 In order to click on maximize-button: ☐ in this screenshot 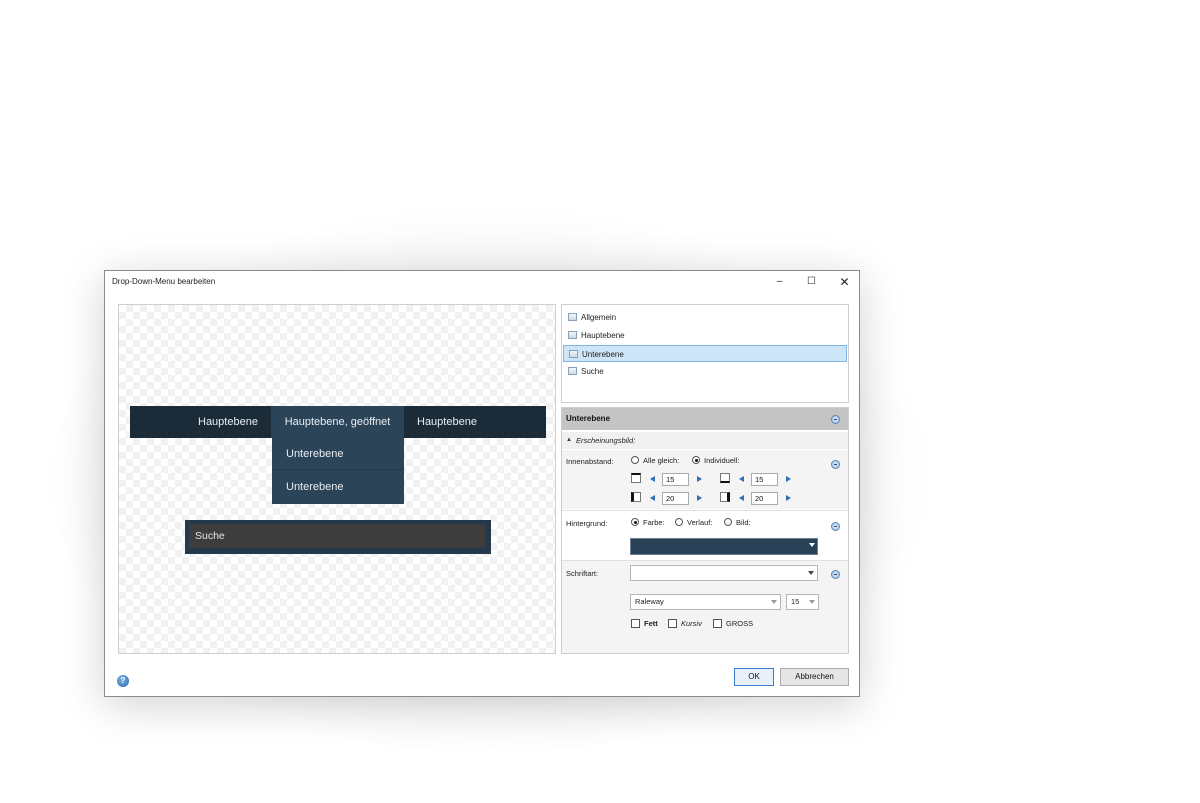, I will do `click(811, 282)`.